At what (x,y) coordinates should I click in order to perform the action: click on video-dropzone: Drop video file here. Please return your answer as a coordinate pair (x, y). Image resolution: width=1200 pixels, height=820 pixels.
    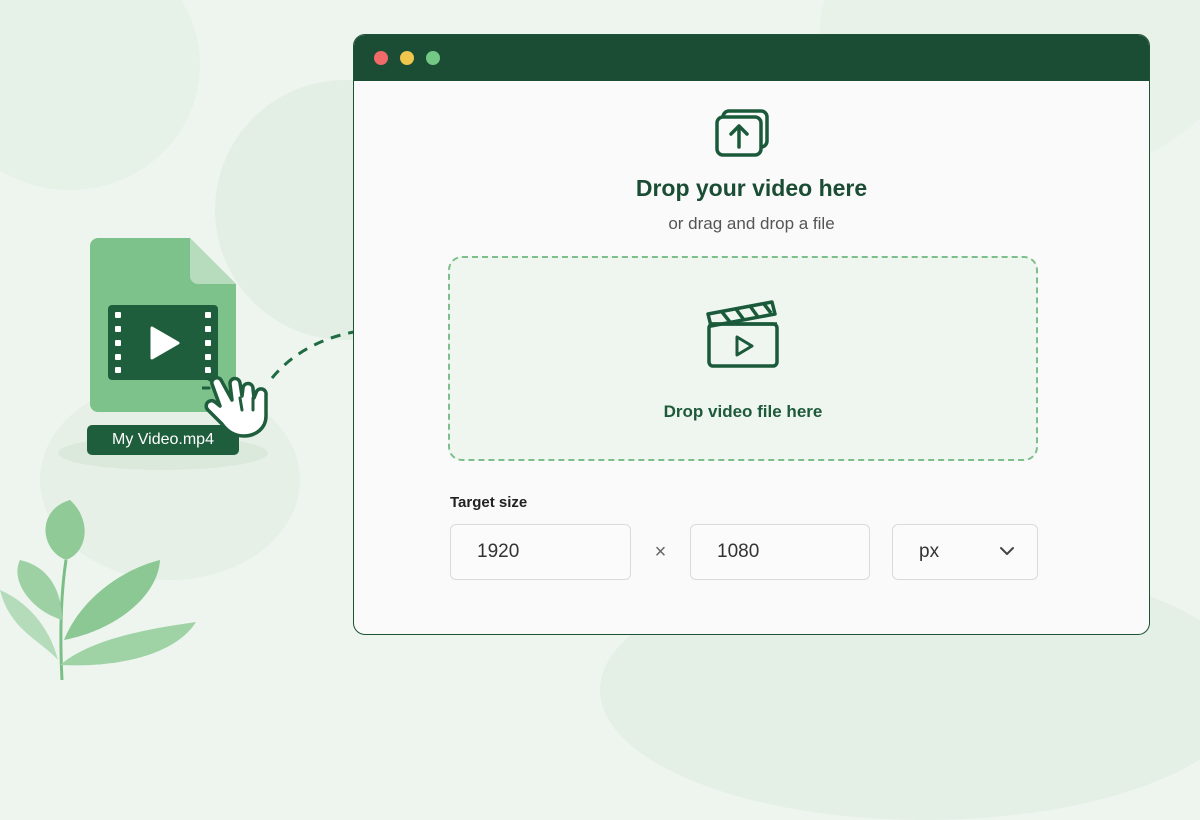
    Looking at the image, I should click on (743, 358).